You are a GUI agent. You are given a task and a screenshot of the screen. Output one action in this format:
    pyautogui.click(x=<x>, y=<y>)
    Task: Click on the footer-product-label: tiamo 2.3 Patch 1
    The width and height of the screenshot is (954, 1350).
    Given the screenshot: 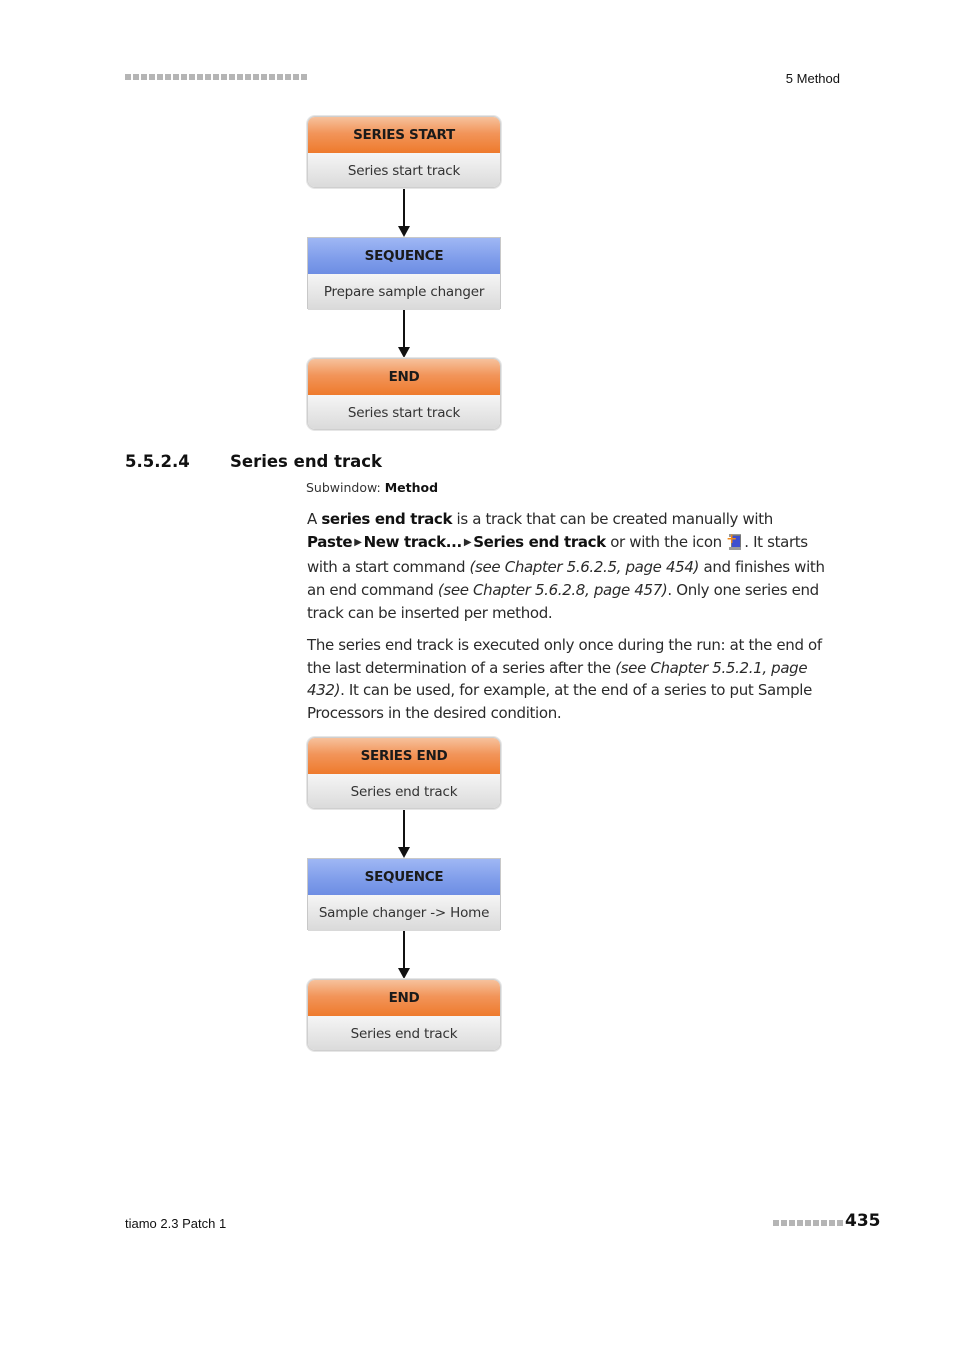 What is the action you would take?
    pyautogui.click(x=176, y=1223)
    